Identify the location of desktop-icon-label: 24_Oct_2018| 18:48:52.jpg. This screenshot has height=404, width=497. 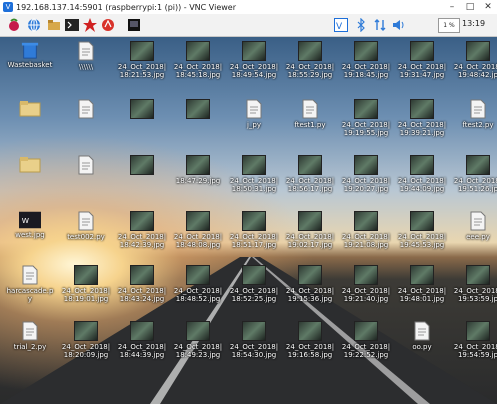
(198, 295).